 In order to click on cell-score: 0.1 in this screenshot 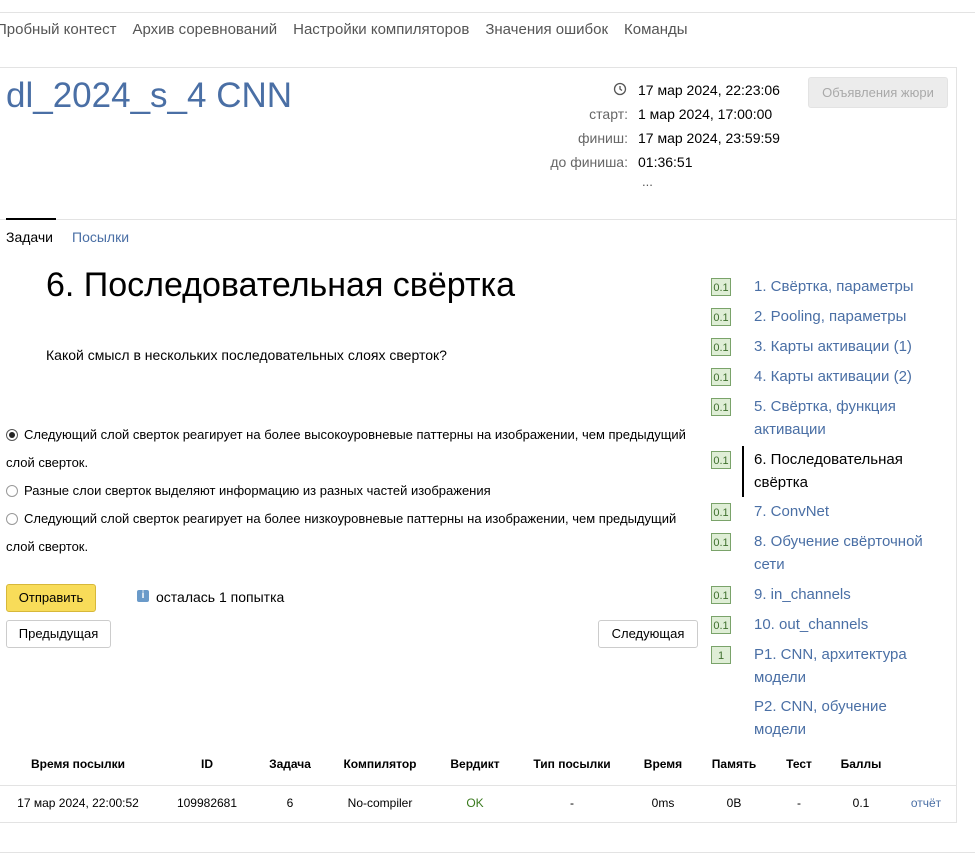, I will do `click(861, 803)`.